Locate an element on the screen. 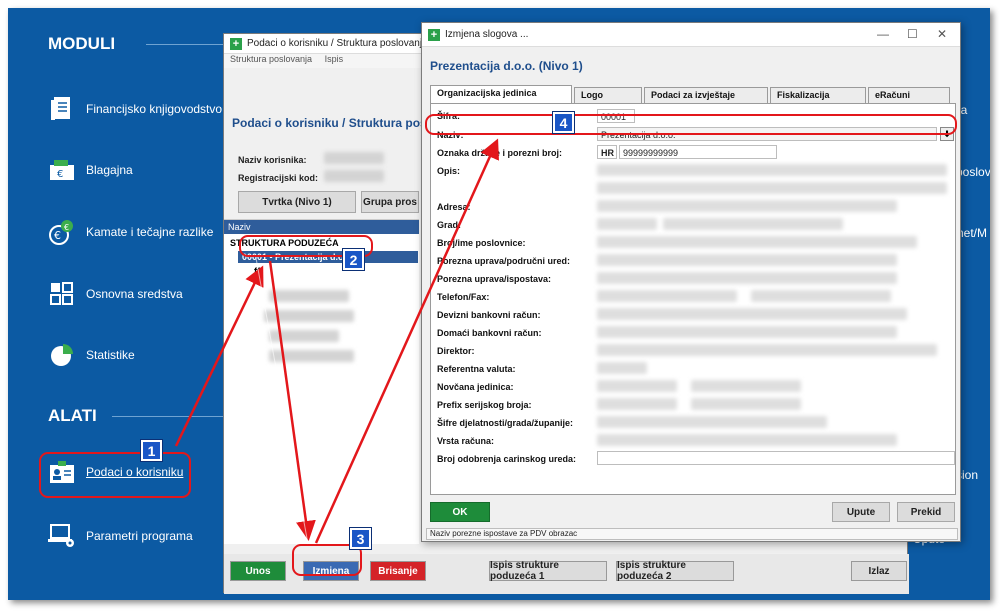  label-direktor: Direktor: is located at coordinates (456, 351).